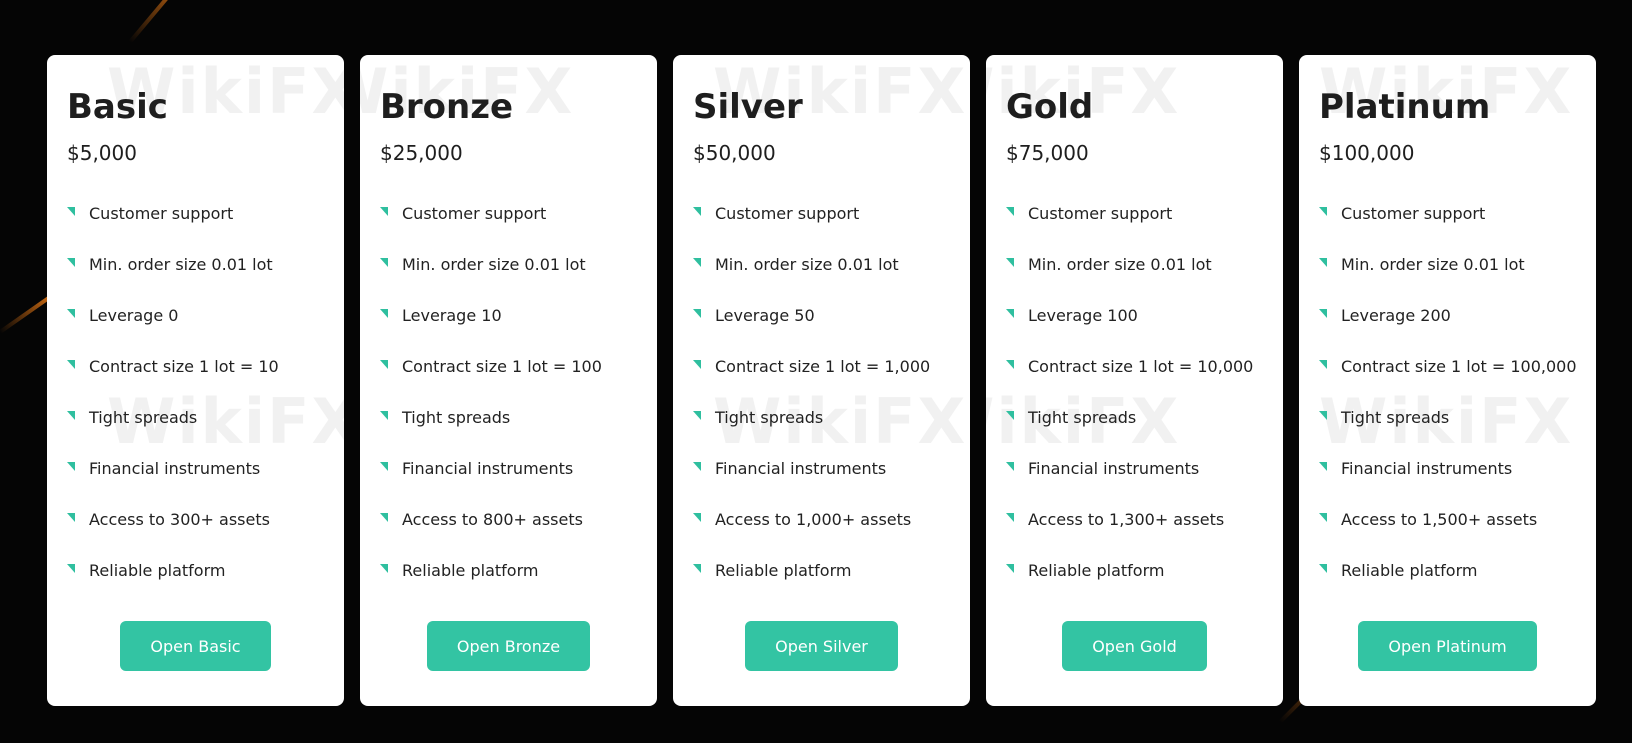  What do you see at coordinates (1050, 107) in the screenshot?
I see `plan-name: Gold` at bounding box center [1050, 107].